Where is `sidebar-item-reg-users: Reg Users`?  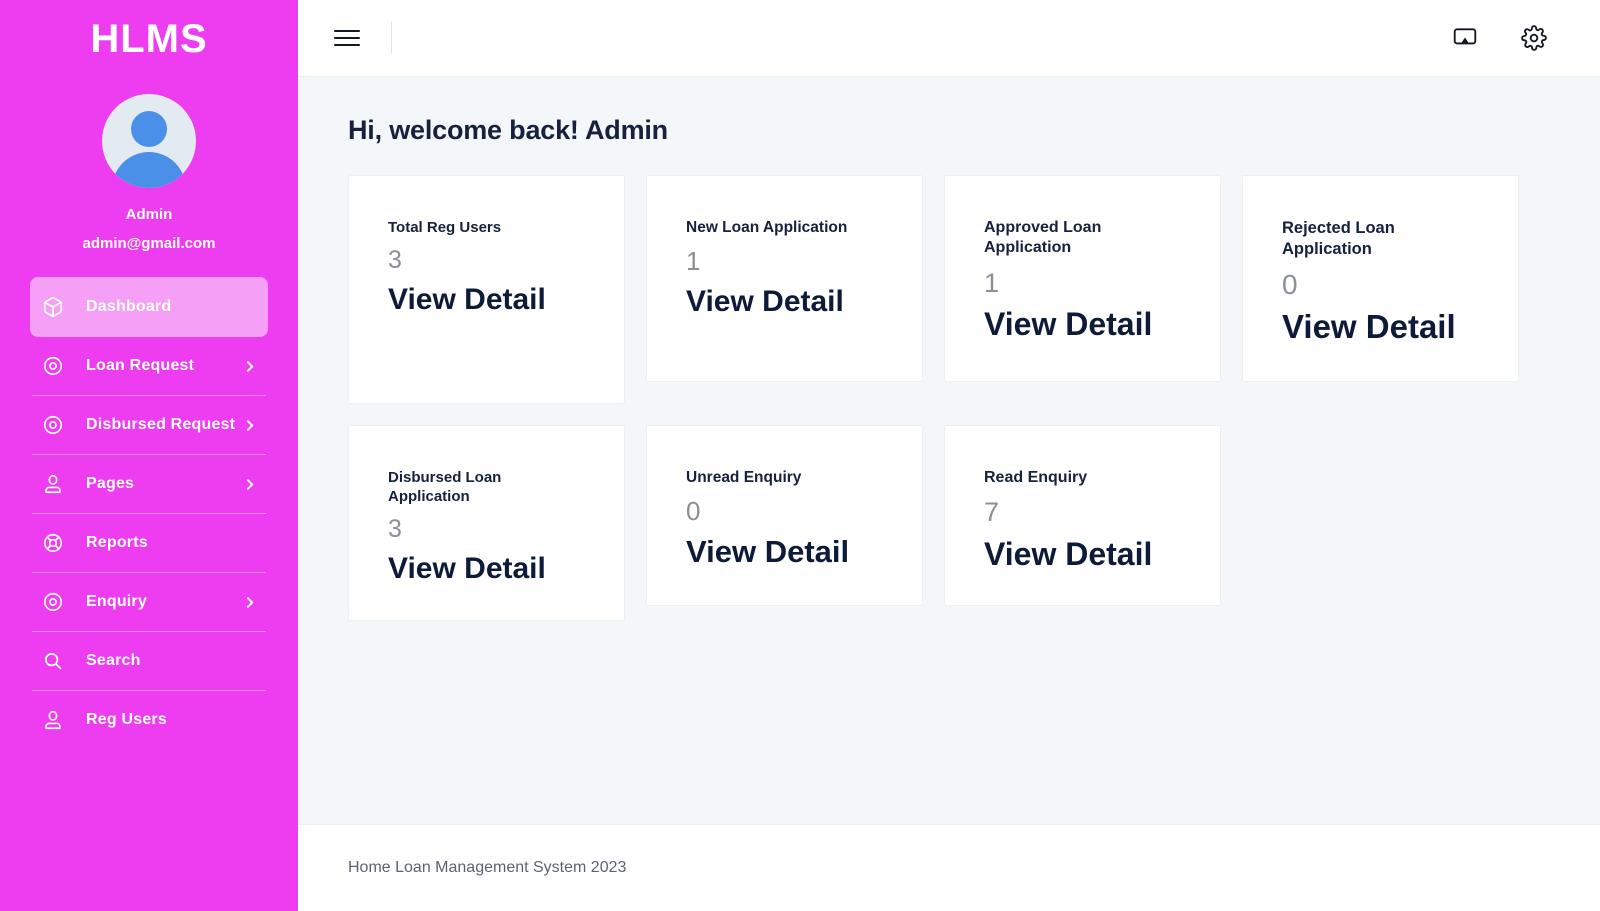 sidebar-item-reg-users: Reg Users is located at coordinates (149, 720).